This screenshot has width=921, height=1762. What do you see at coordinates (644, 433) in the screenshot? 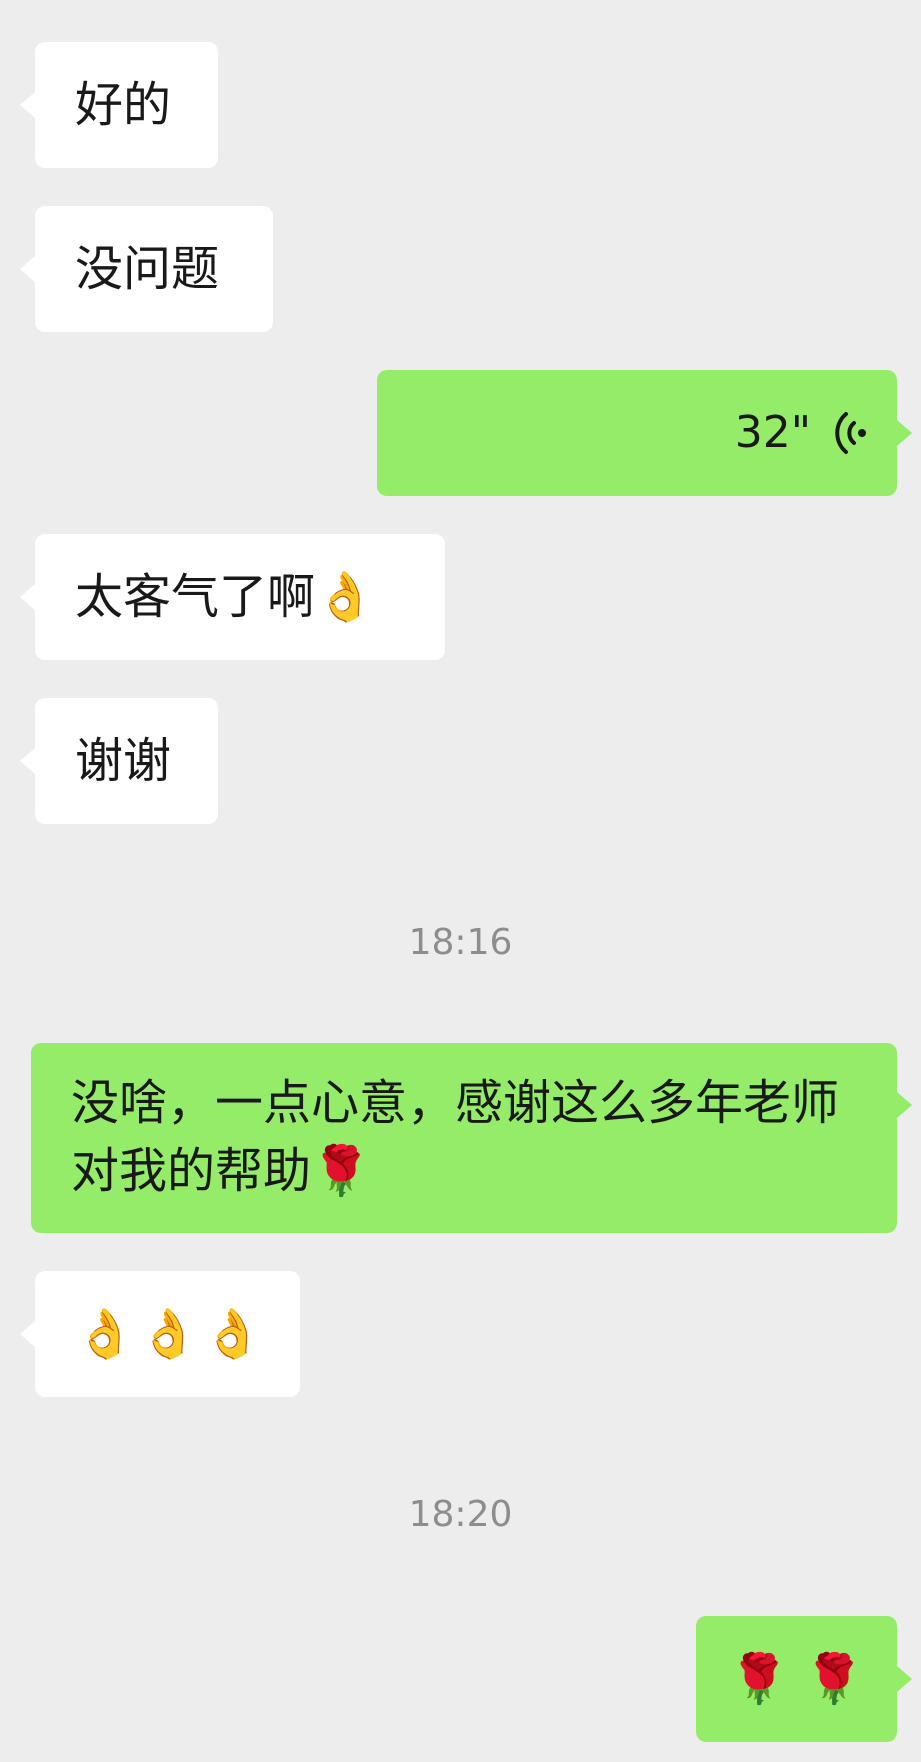
I see `voice-message-bubble: 32"` at bounding box center [644, 433].